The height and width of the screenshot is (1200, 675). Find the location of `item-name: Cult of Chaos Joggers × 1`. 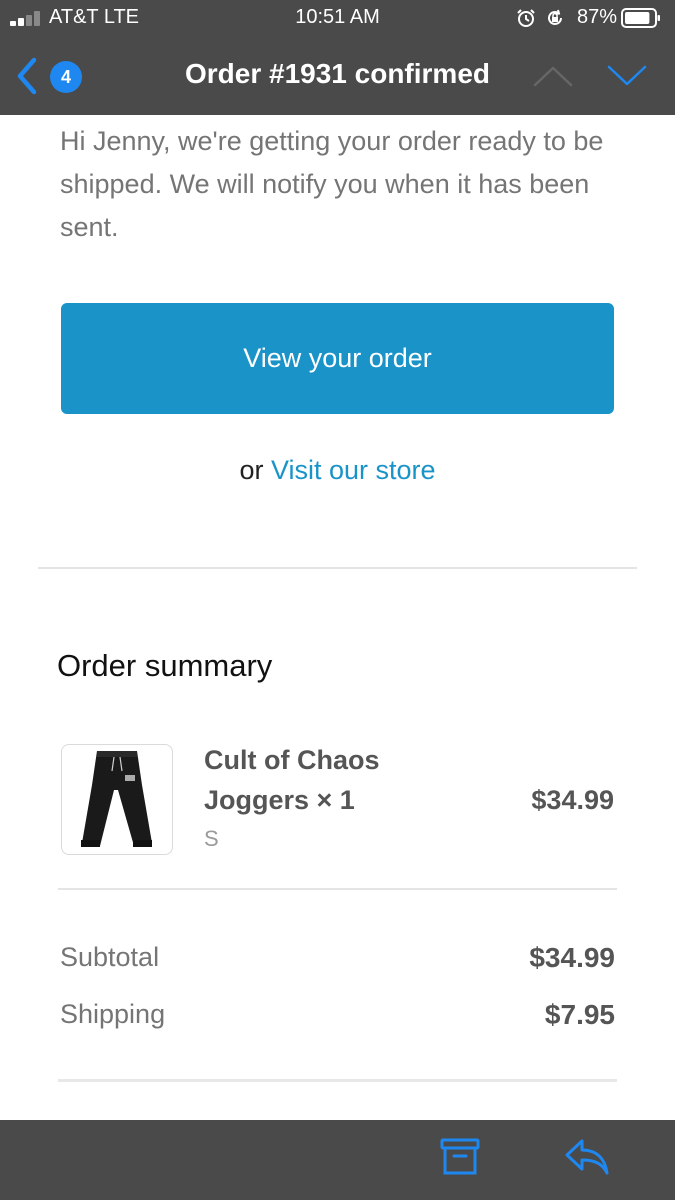

item-name: Cult of Chaos Joggers × 1 is located at coordinates (292, 780).